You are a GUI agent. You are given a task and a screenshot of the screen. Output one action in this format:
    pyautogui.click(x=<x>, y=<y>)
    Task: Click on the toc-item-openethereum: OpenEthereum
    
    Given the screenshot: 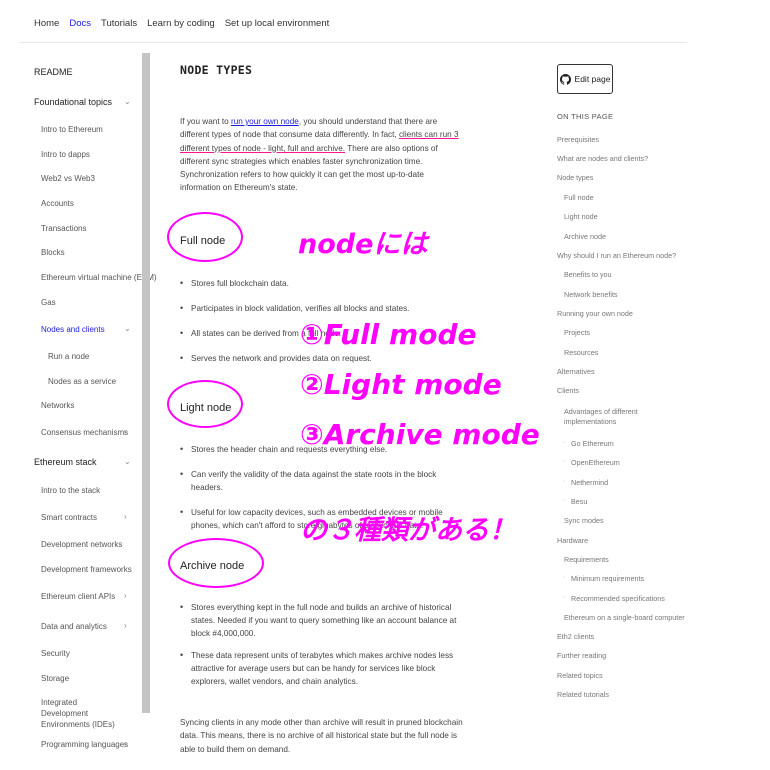 What is the action you would take?
    pyautogui.click(x=595, y=463)
    